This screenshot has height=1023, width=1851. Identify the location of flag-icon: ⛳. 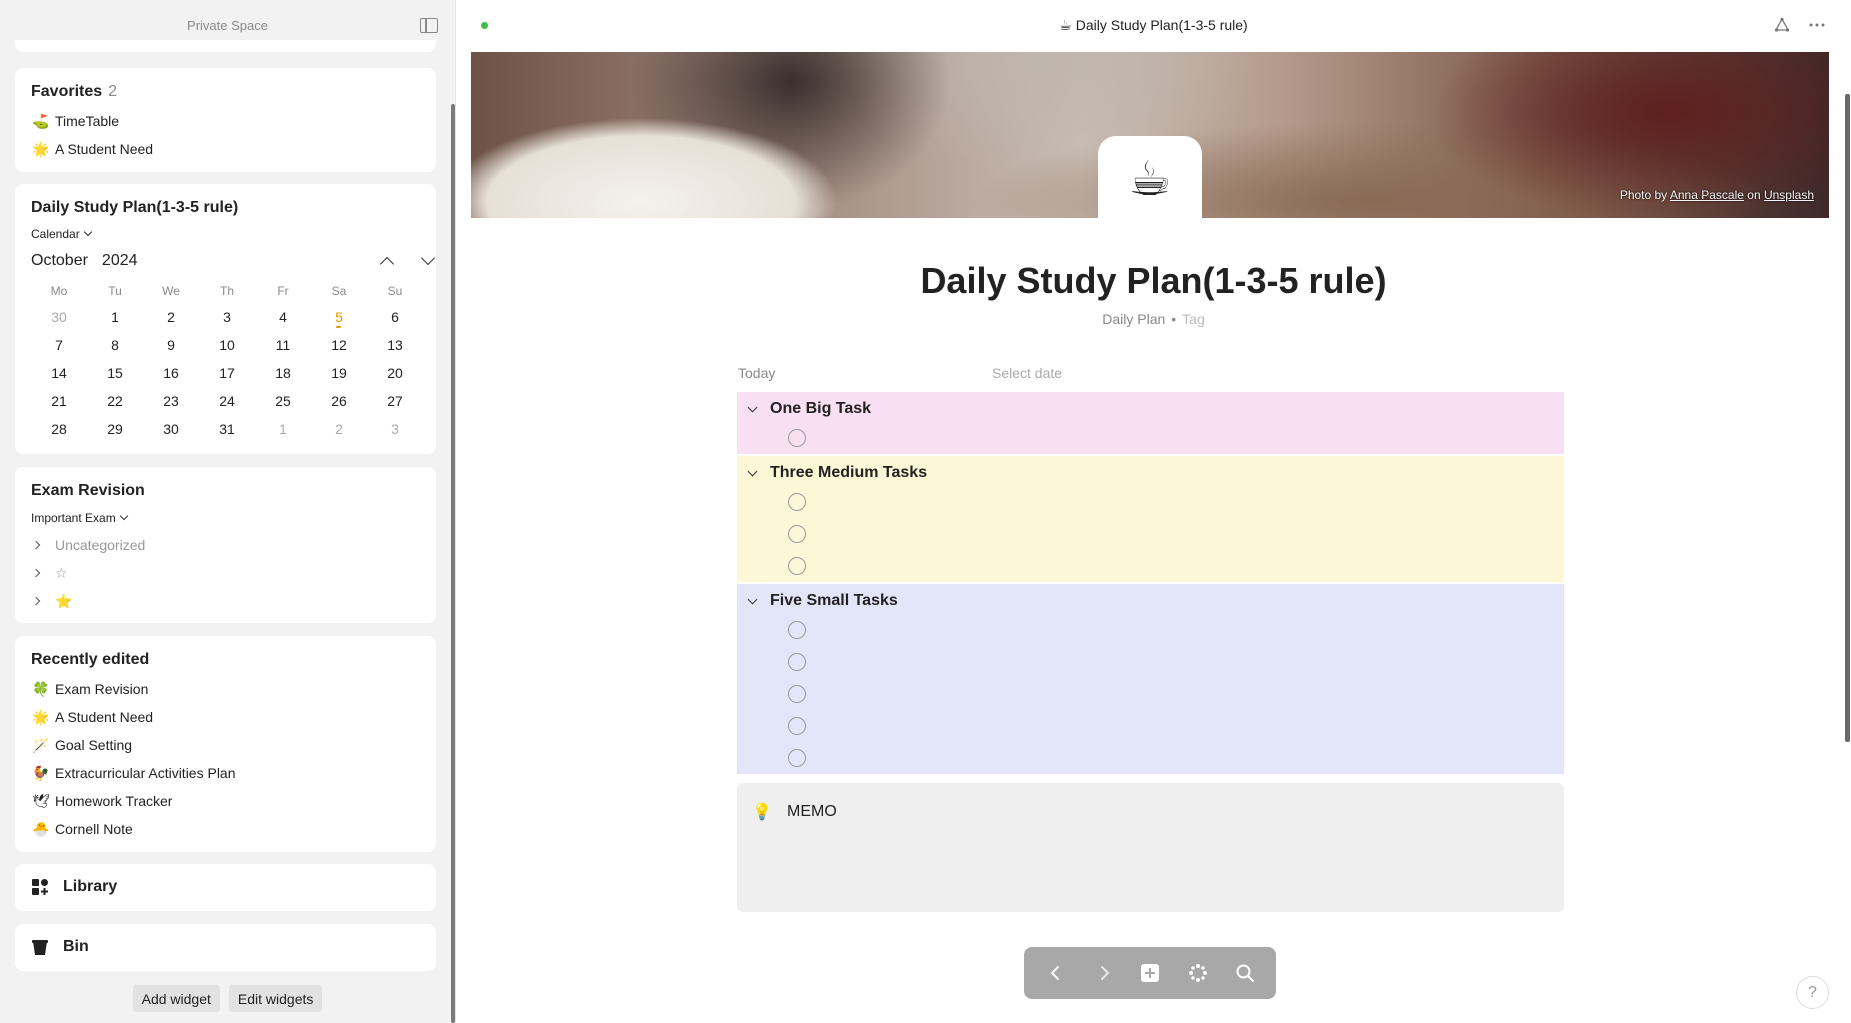
(41, 120).